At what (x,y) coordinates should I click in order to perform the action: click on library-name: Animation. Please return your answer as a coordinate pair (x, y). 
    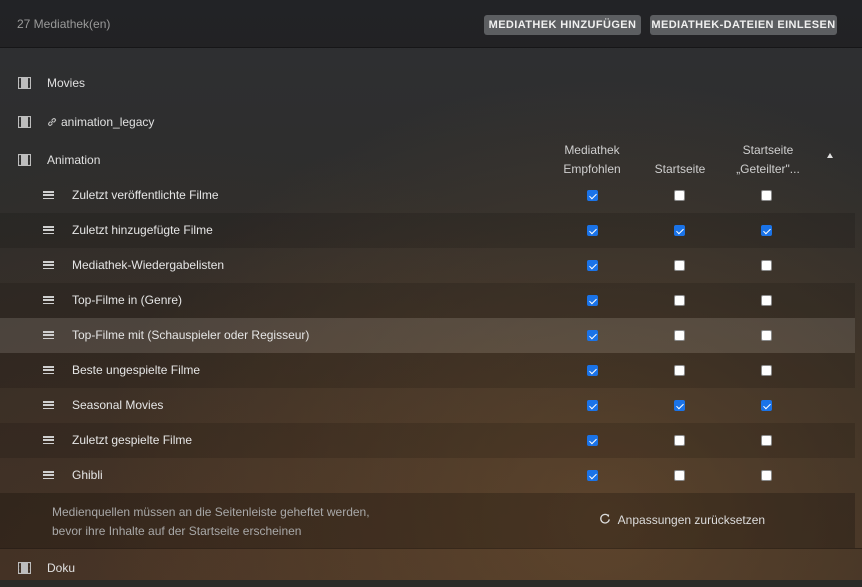
    Looking at the image, I should click on (73, 160).